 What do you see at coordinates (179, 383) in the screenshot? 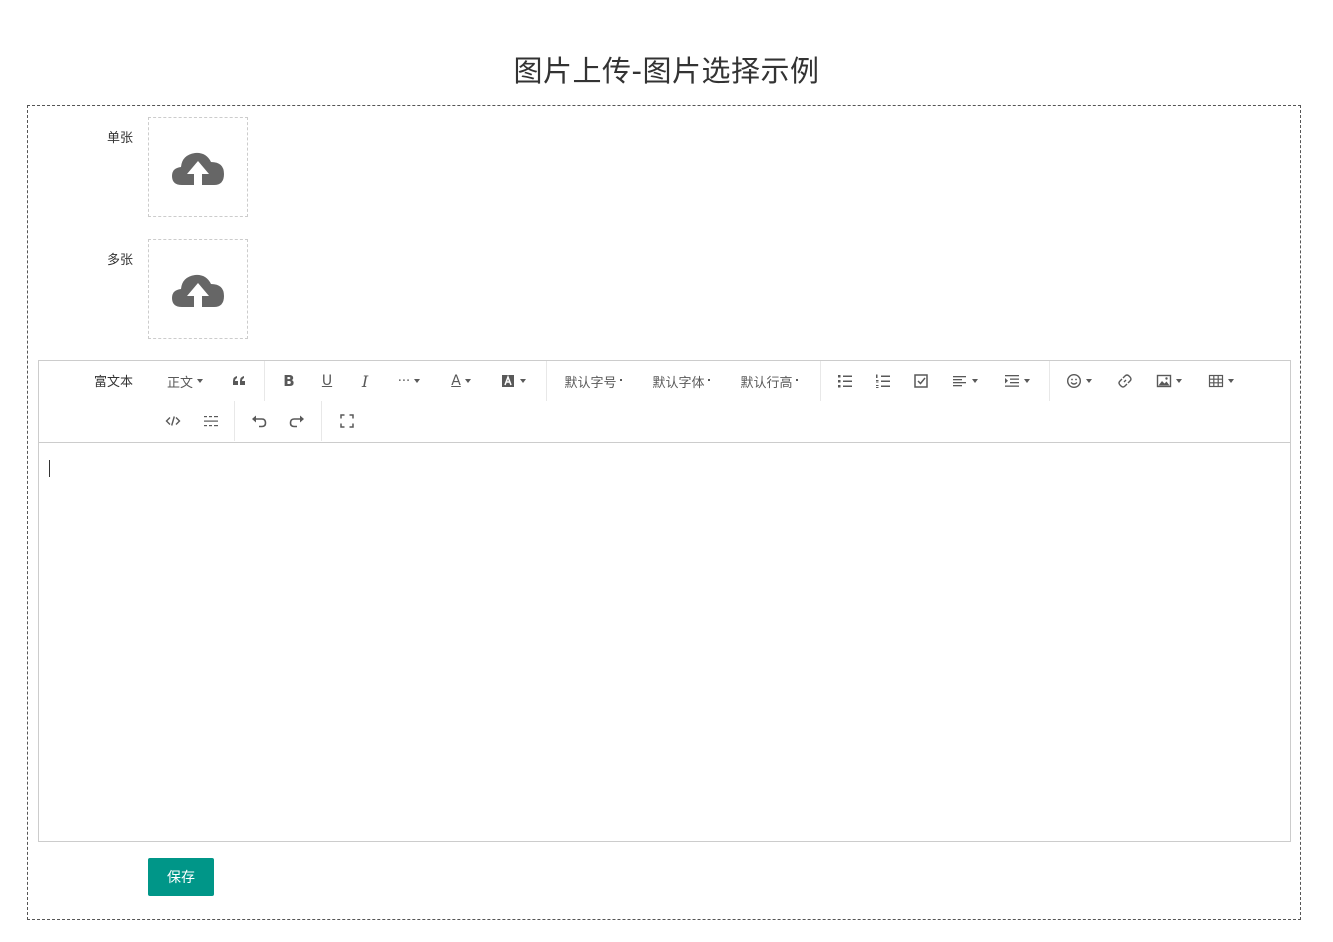
I see `heading-label: 正文` at bounding box center [179, 383].